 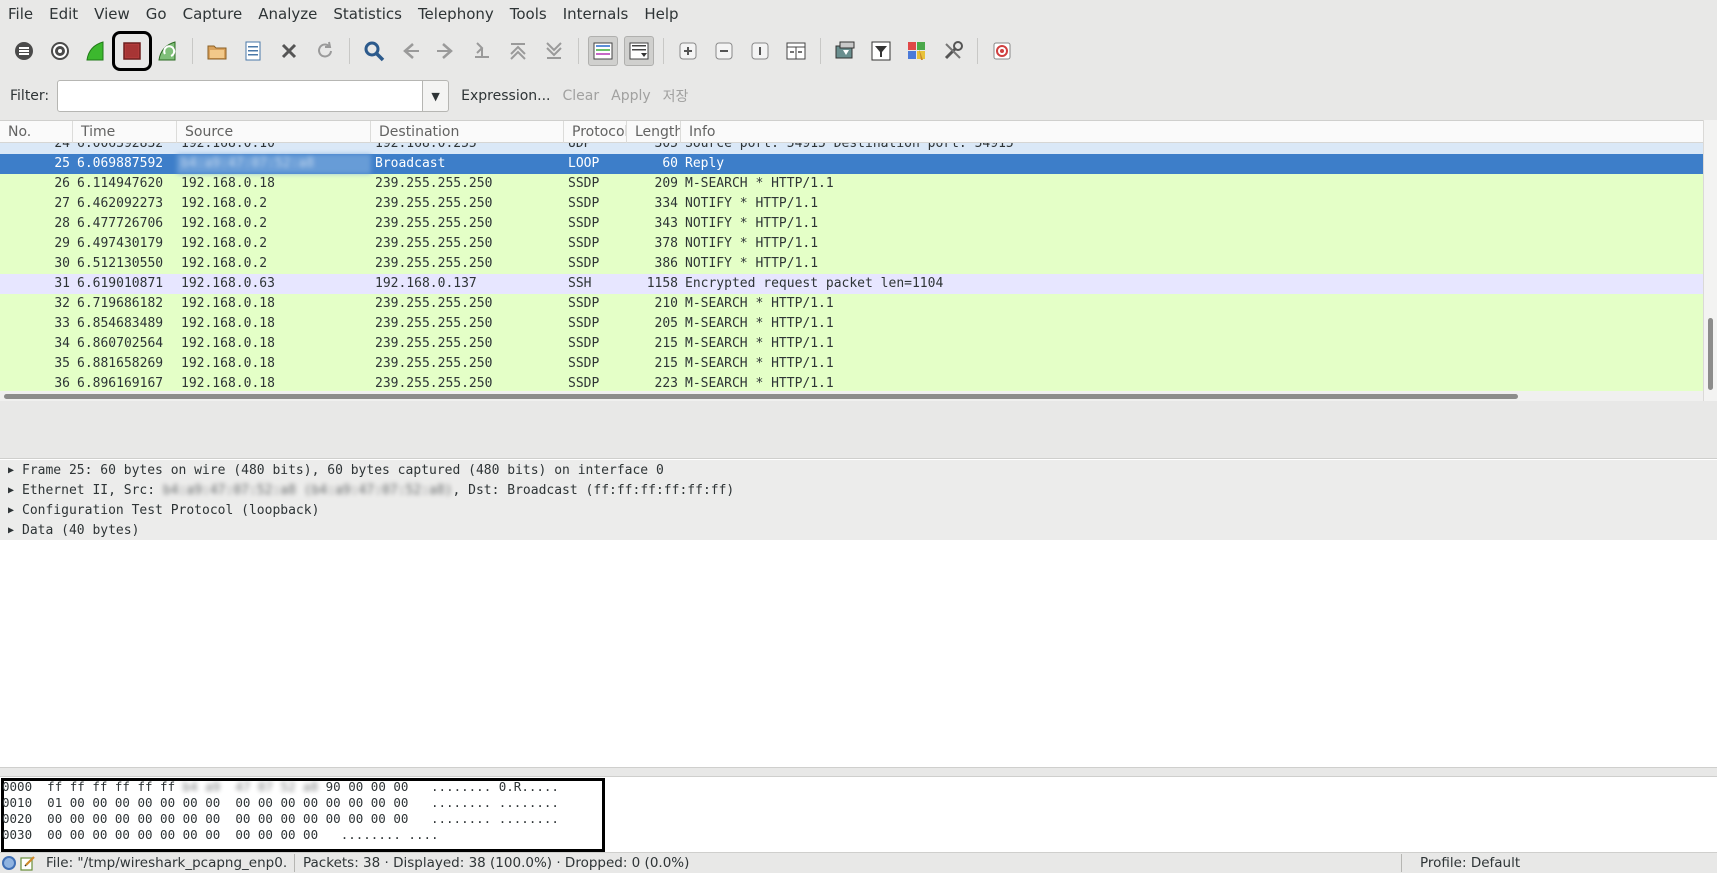 I want to click on display-filters-button, so click(x=881, y=51).